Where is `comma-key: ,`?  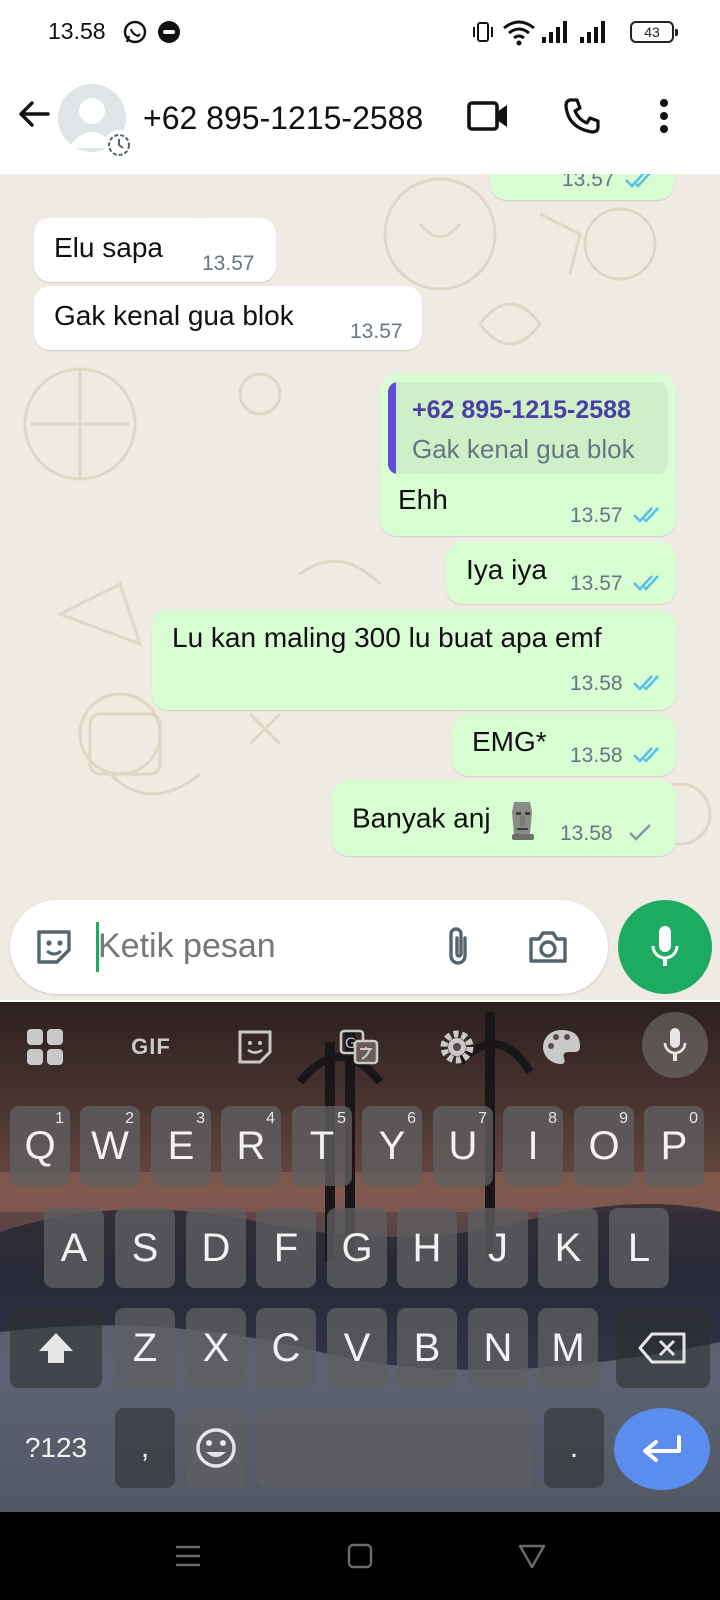 comma-key: , is located at coordinates (145, 1448).